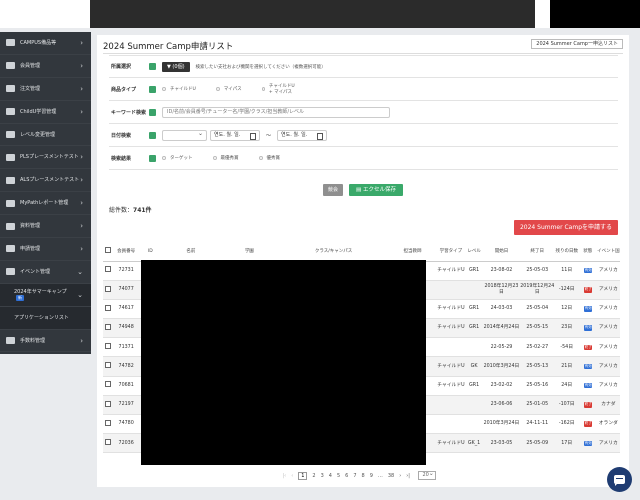 The width and height of the screenshot is (640, 500). Describe the element at coordinates (333, 190) in the screenshot. I see `search-button: 競会` at that location.